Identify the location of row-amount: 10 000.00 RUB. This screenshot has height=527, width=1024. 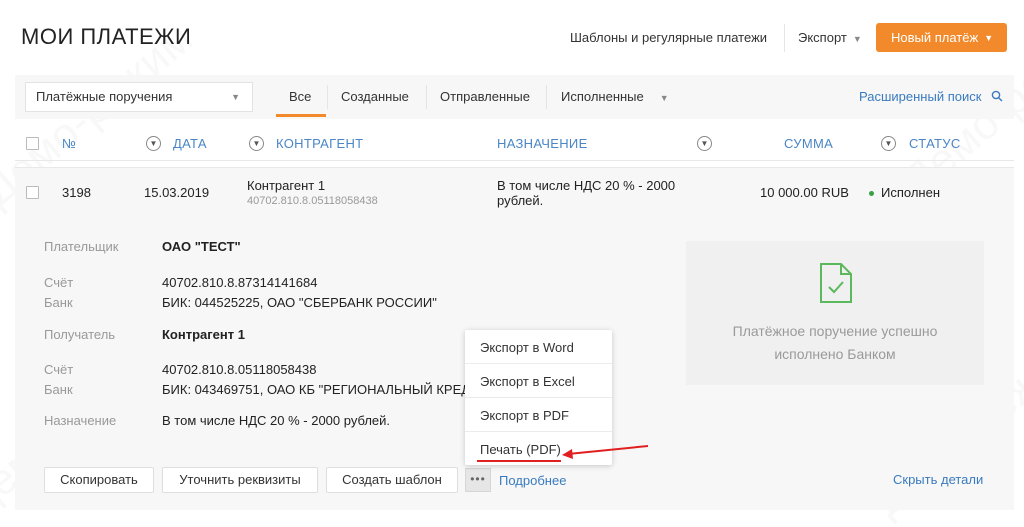
(804, 192).